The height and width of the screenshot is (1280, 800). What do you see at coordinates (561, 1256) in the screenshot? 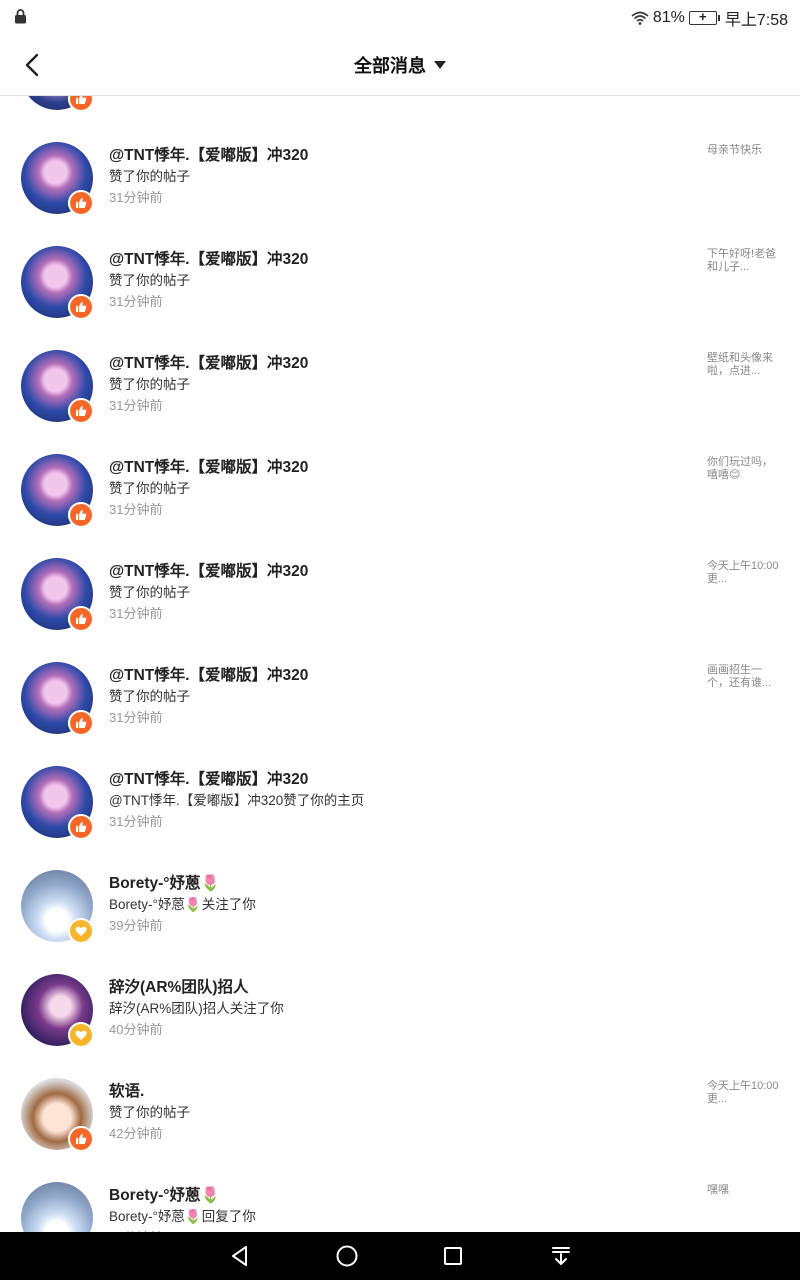
I see `nav-hide-icon` at bounding box center [561, 1256].